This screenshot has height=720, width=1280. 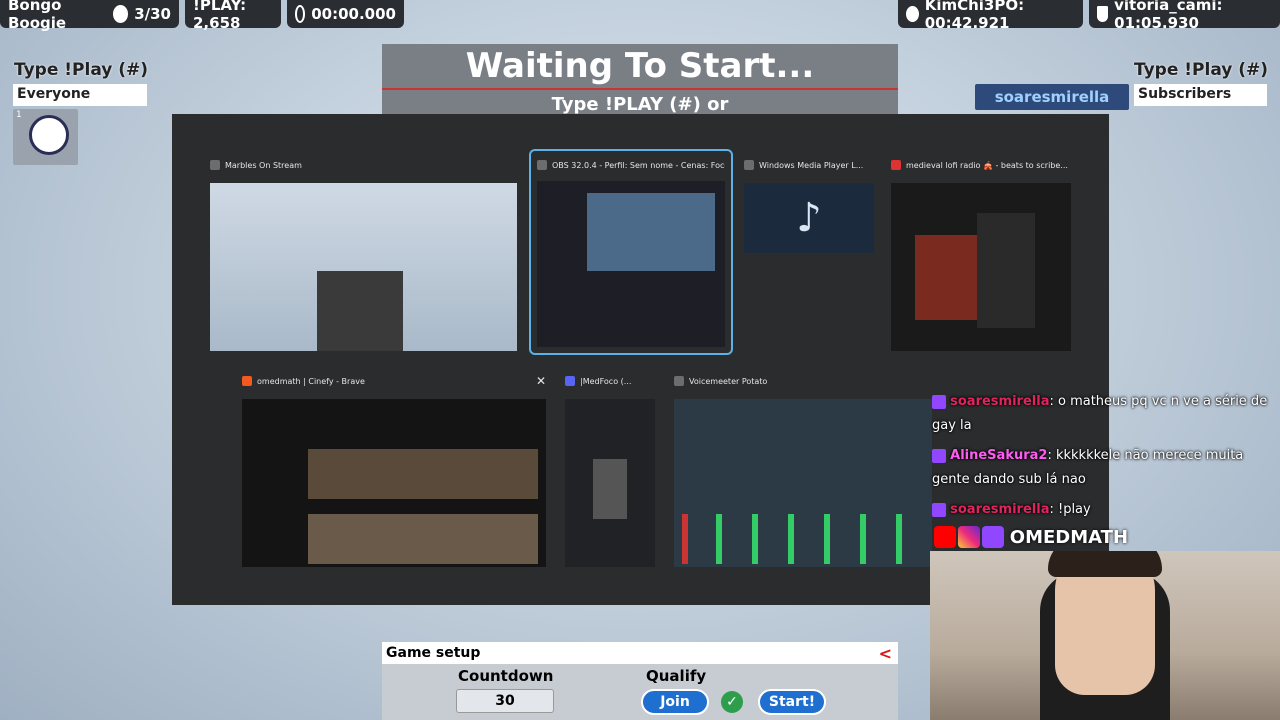 I want to click on record2-text: vitoria_cami: 01:05.930, so click(x=1168, y=16).